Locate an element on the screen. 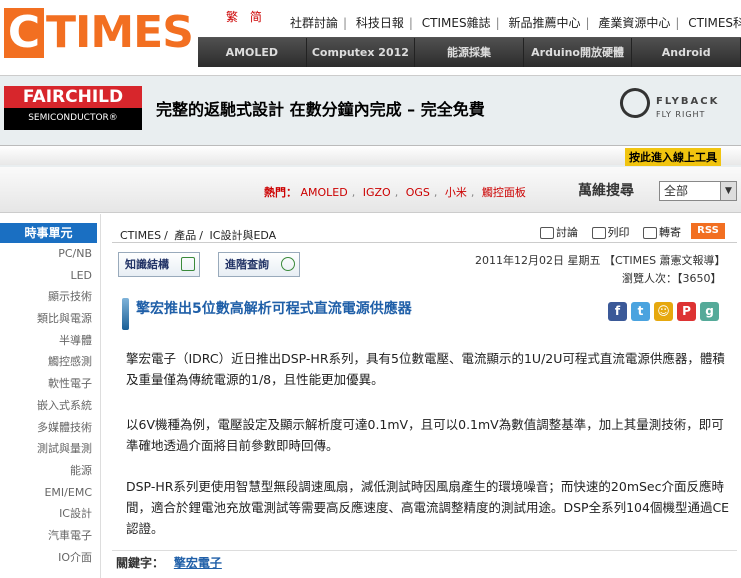  toplink-resources: 產業資源中心 is located at coordinates (634, 23).